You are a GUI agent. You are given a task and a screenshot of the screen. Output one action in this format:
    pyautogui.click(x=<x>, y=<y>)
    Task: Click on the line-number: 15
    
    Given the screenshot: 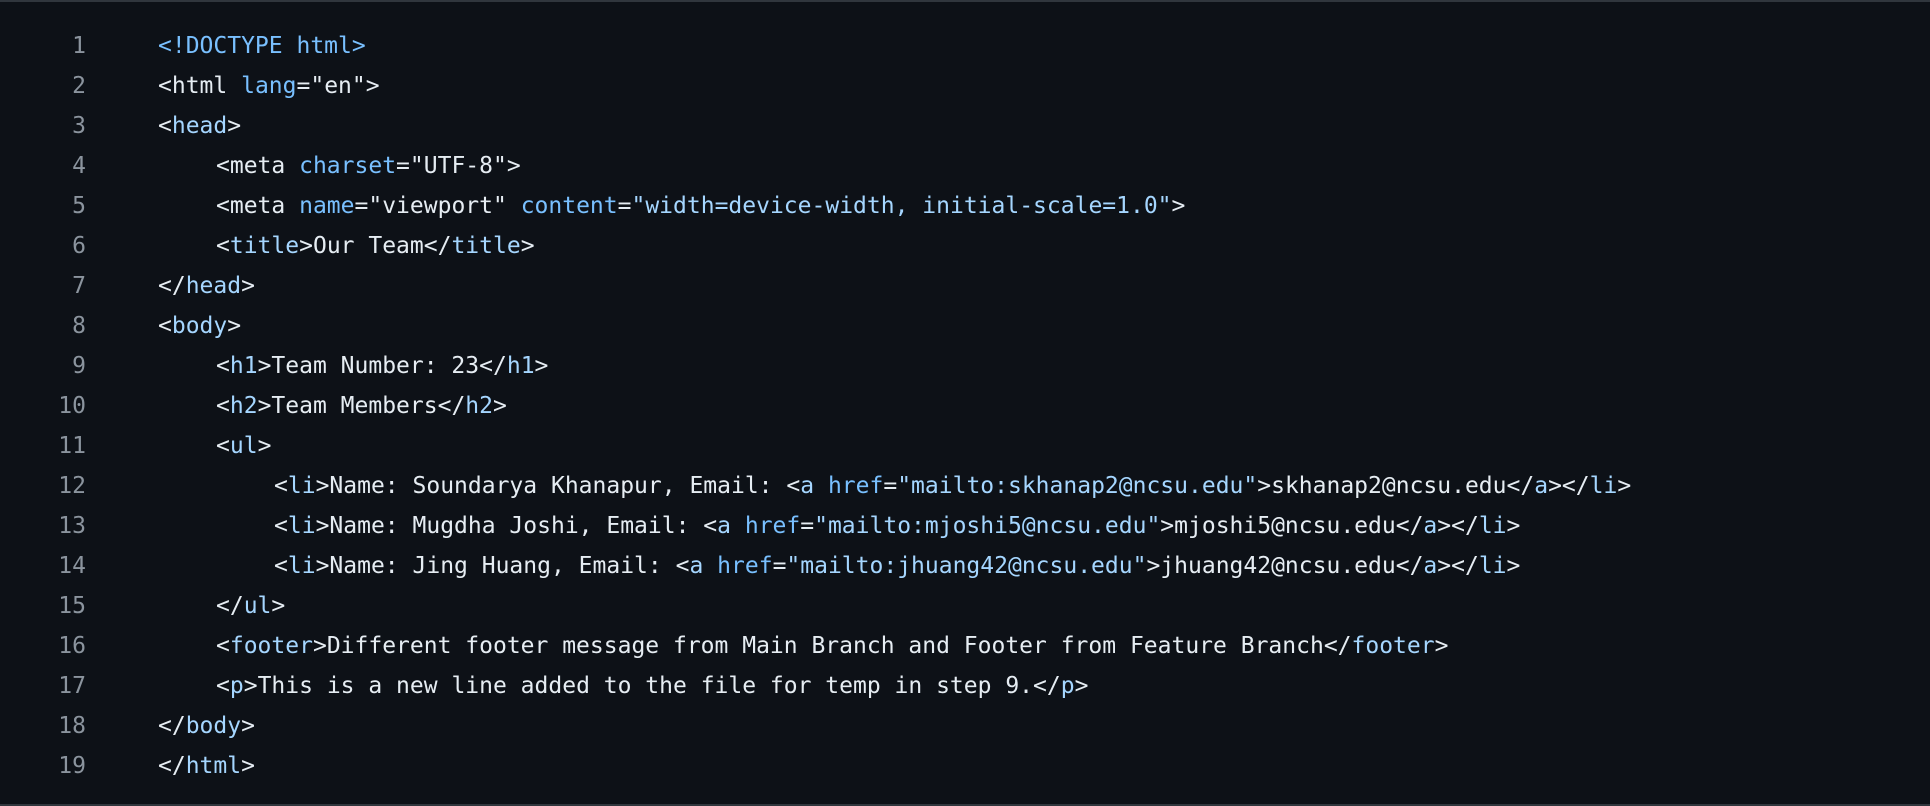 What is the action you would take?
    pyautogui.click(x=43, y=606)
    